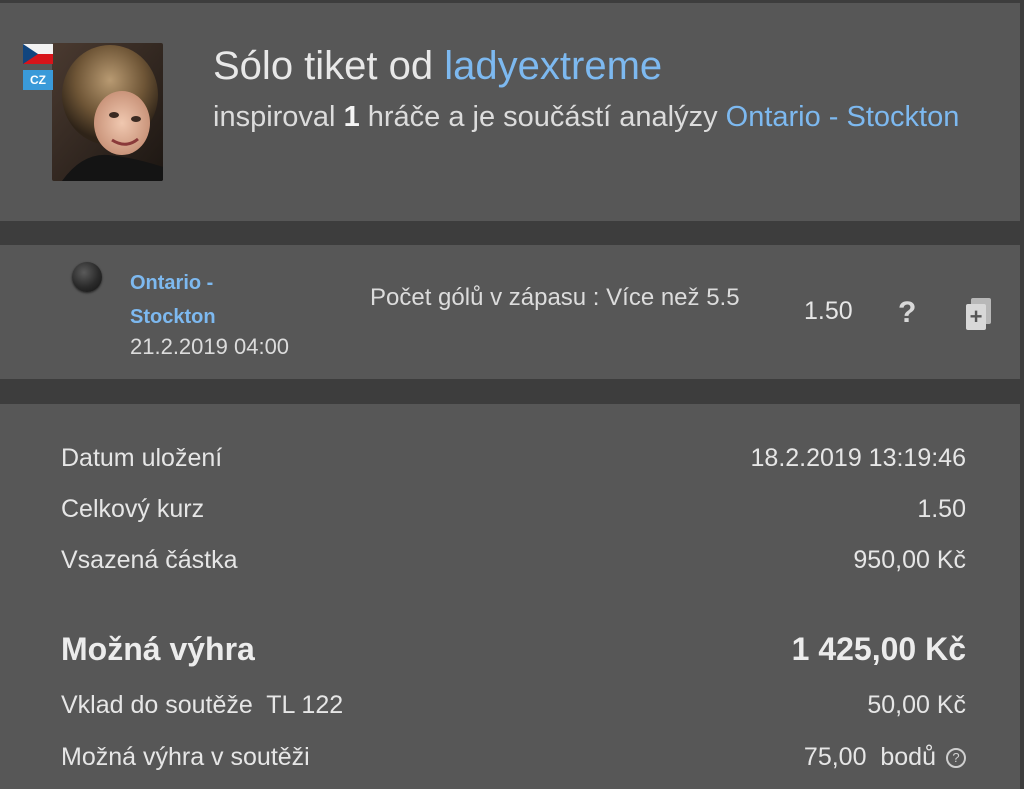  What do you see at coordinates (185, 757) in the screenshot?
I see `contest-win-label: Možná výhra v soutěži` at bounding box center [185, 757].